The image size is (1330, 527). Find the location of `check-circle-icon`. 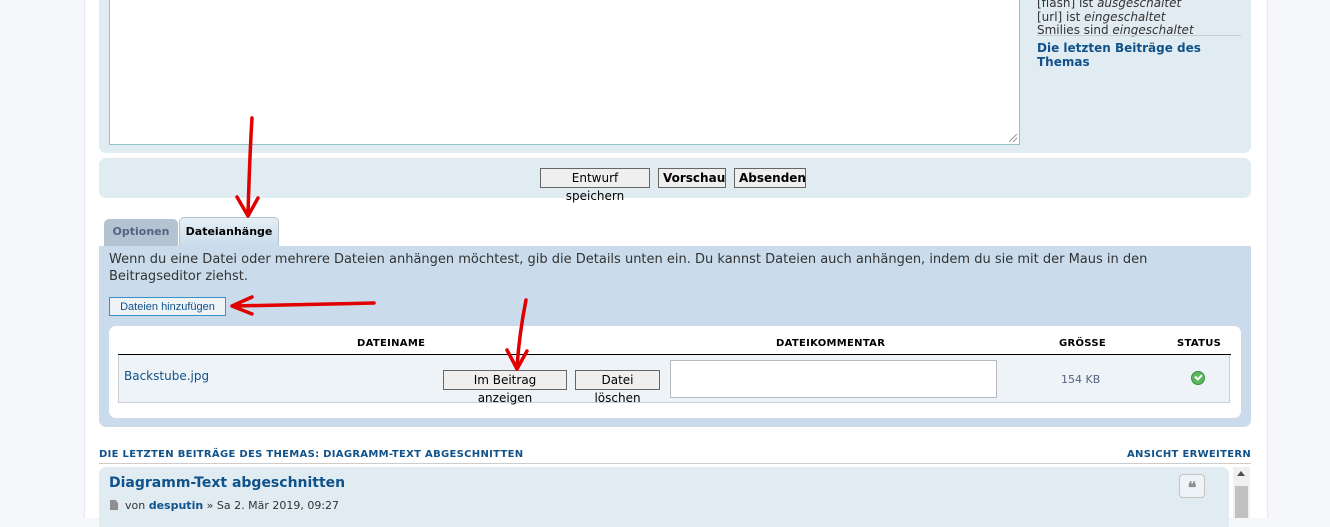

check-circle-icon is located at coordinates (1198, 378).